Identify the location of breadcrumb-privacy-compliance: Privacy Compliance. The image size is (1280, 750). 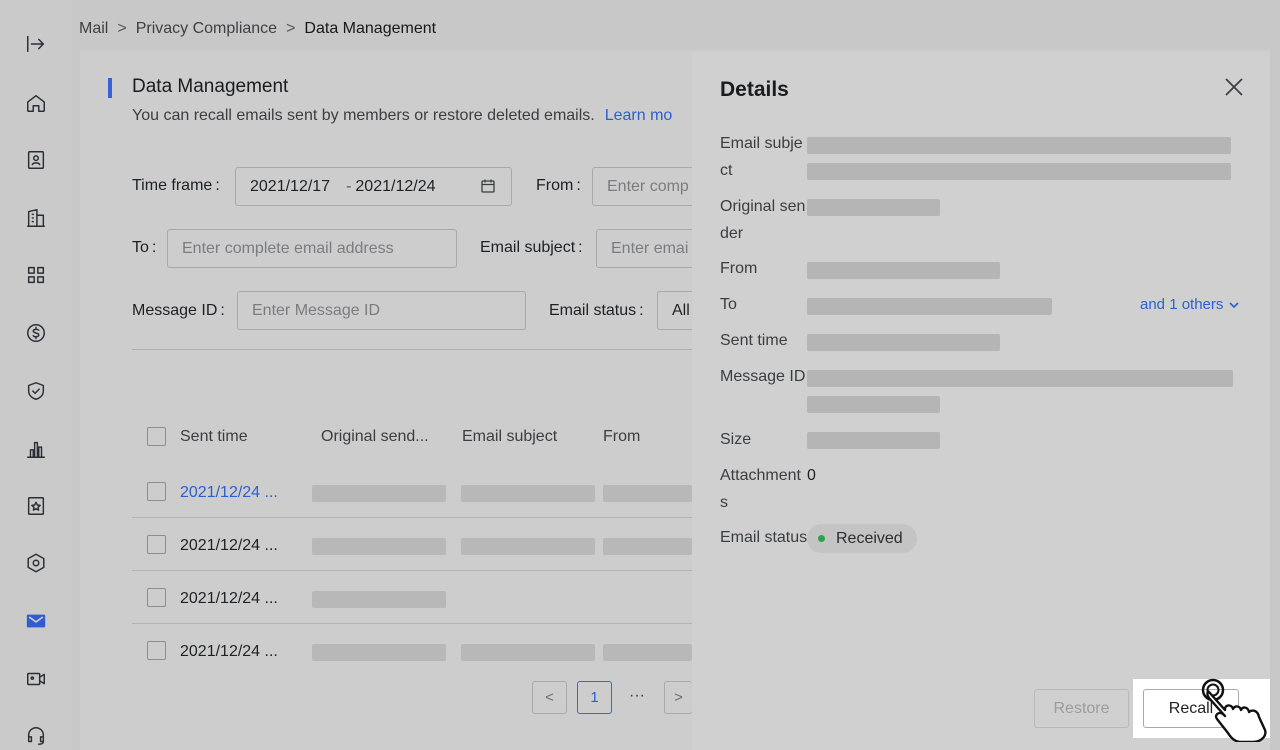
(206, 29).